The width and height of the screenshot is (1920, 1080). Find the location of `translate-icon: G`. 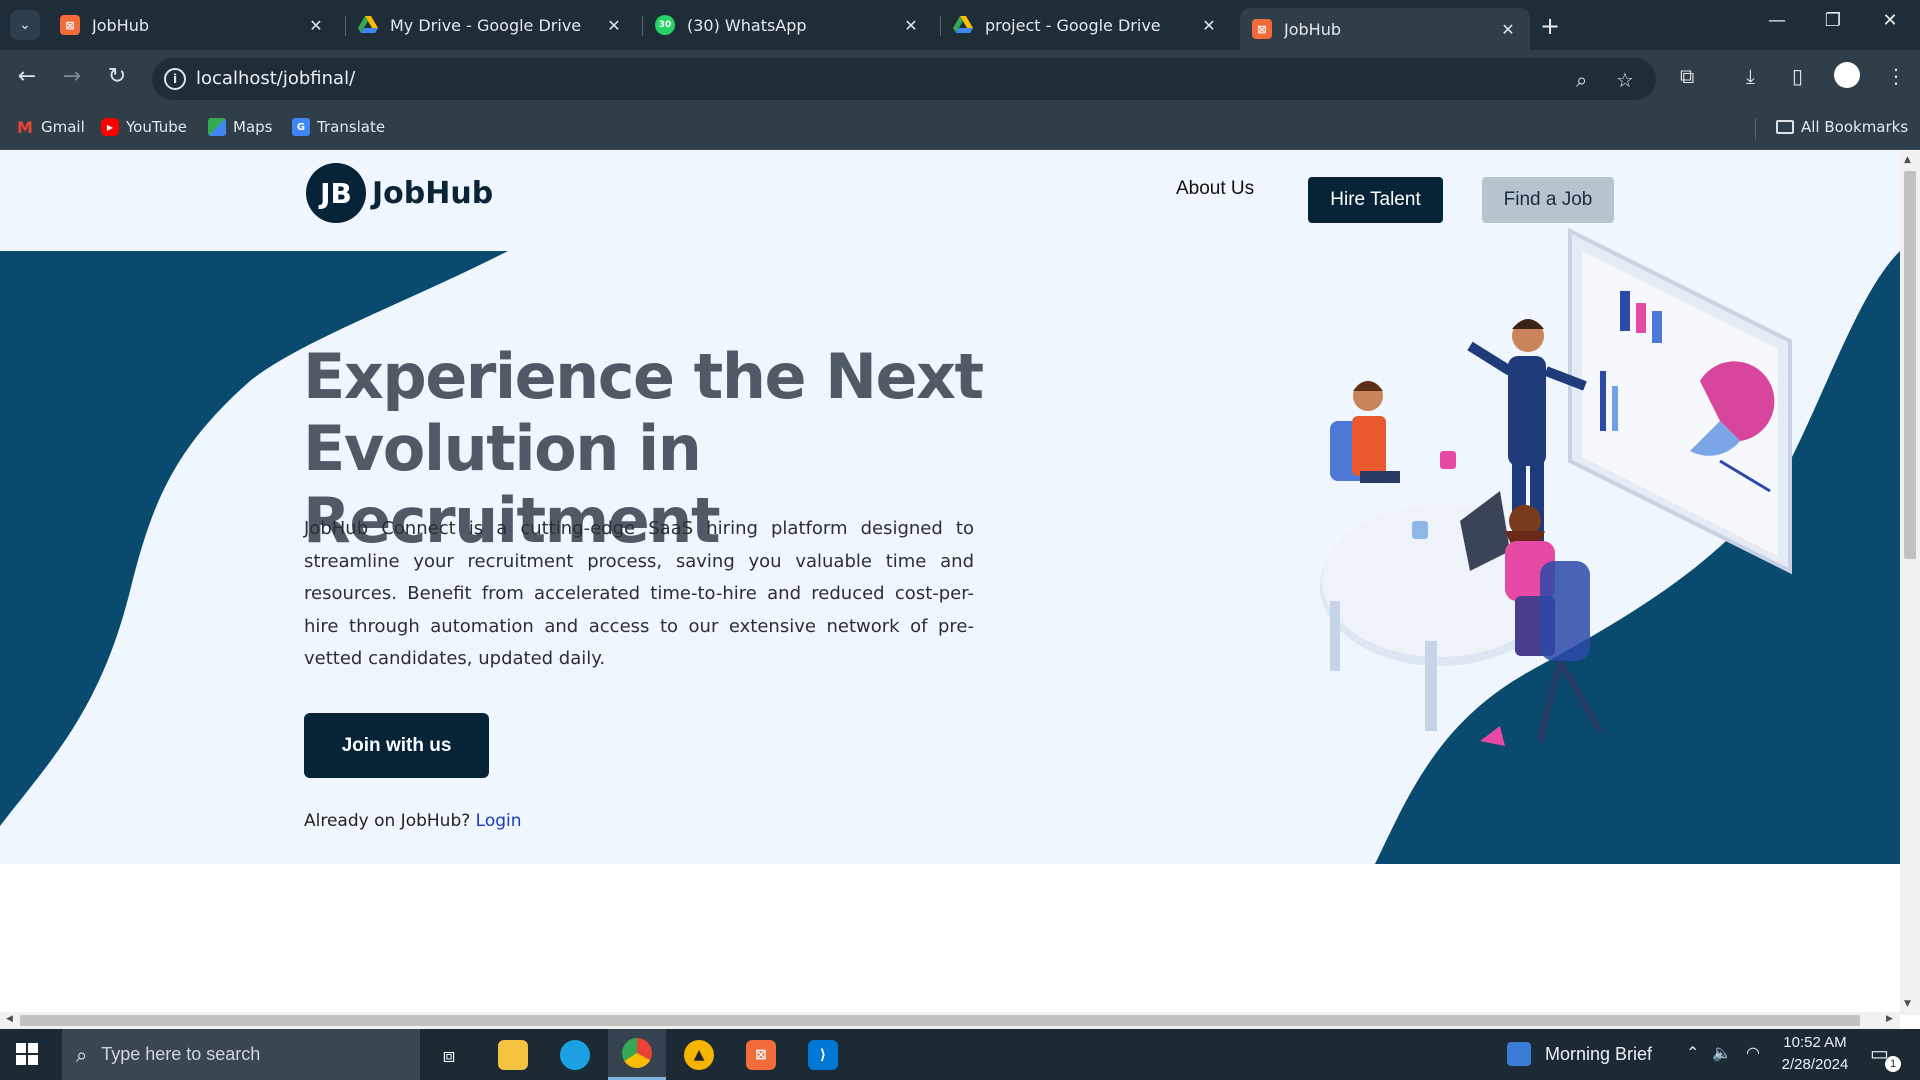

translate-icon: G is located at coordinates (301, 127).